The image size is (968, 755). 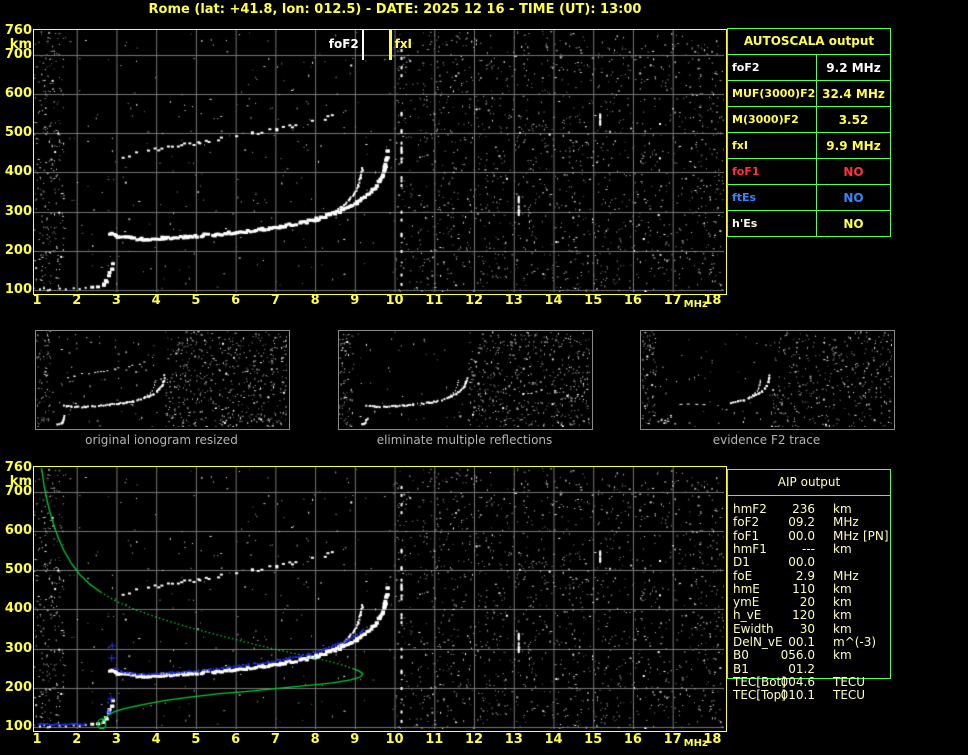 I want to click on y-axis-tick-label: 600, so click(x=18, y=530).